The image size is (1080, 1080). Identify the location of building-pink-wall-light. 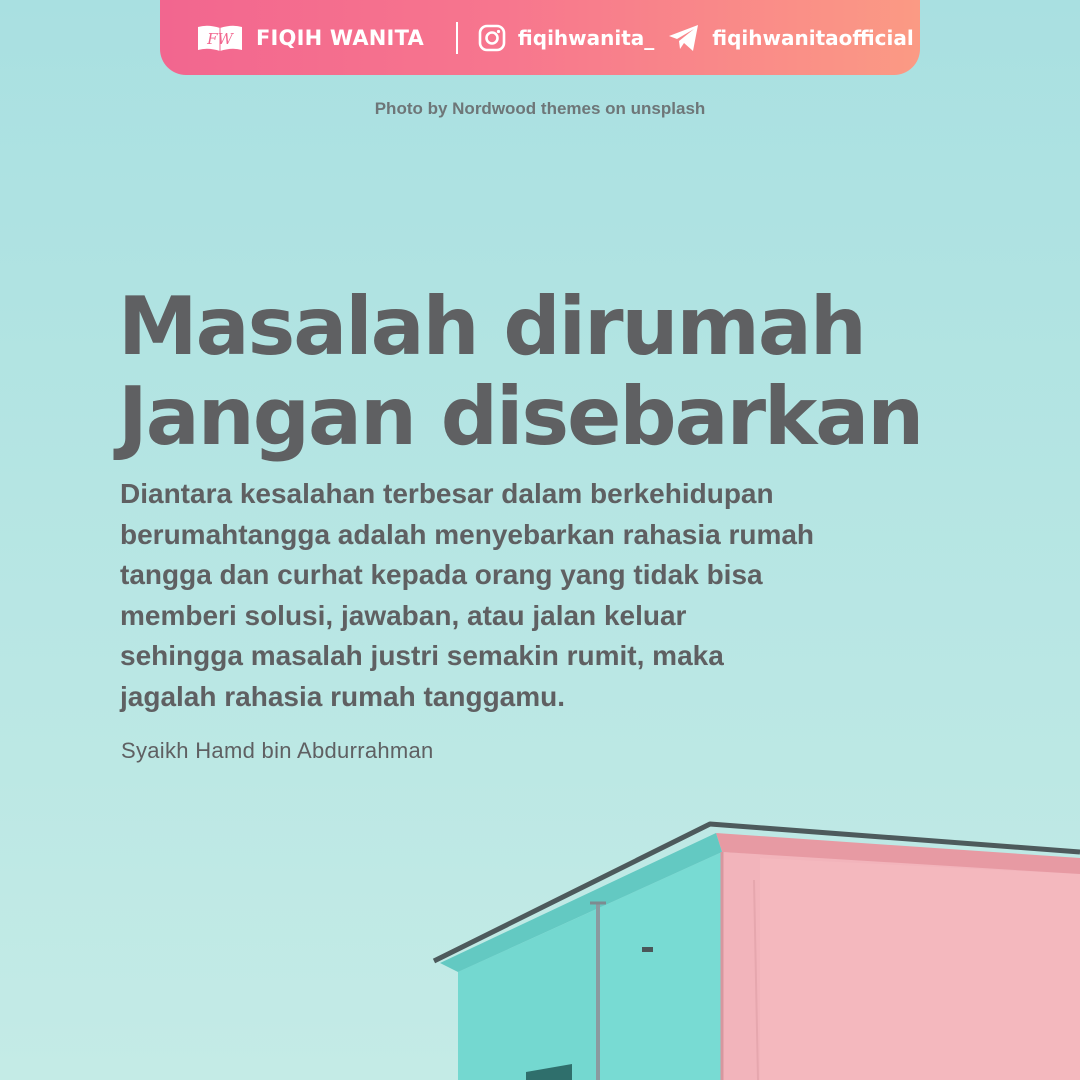
(920, 969).